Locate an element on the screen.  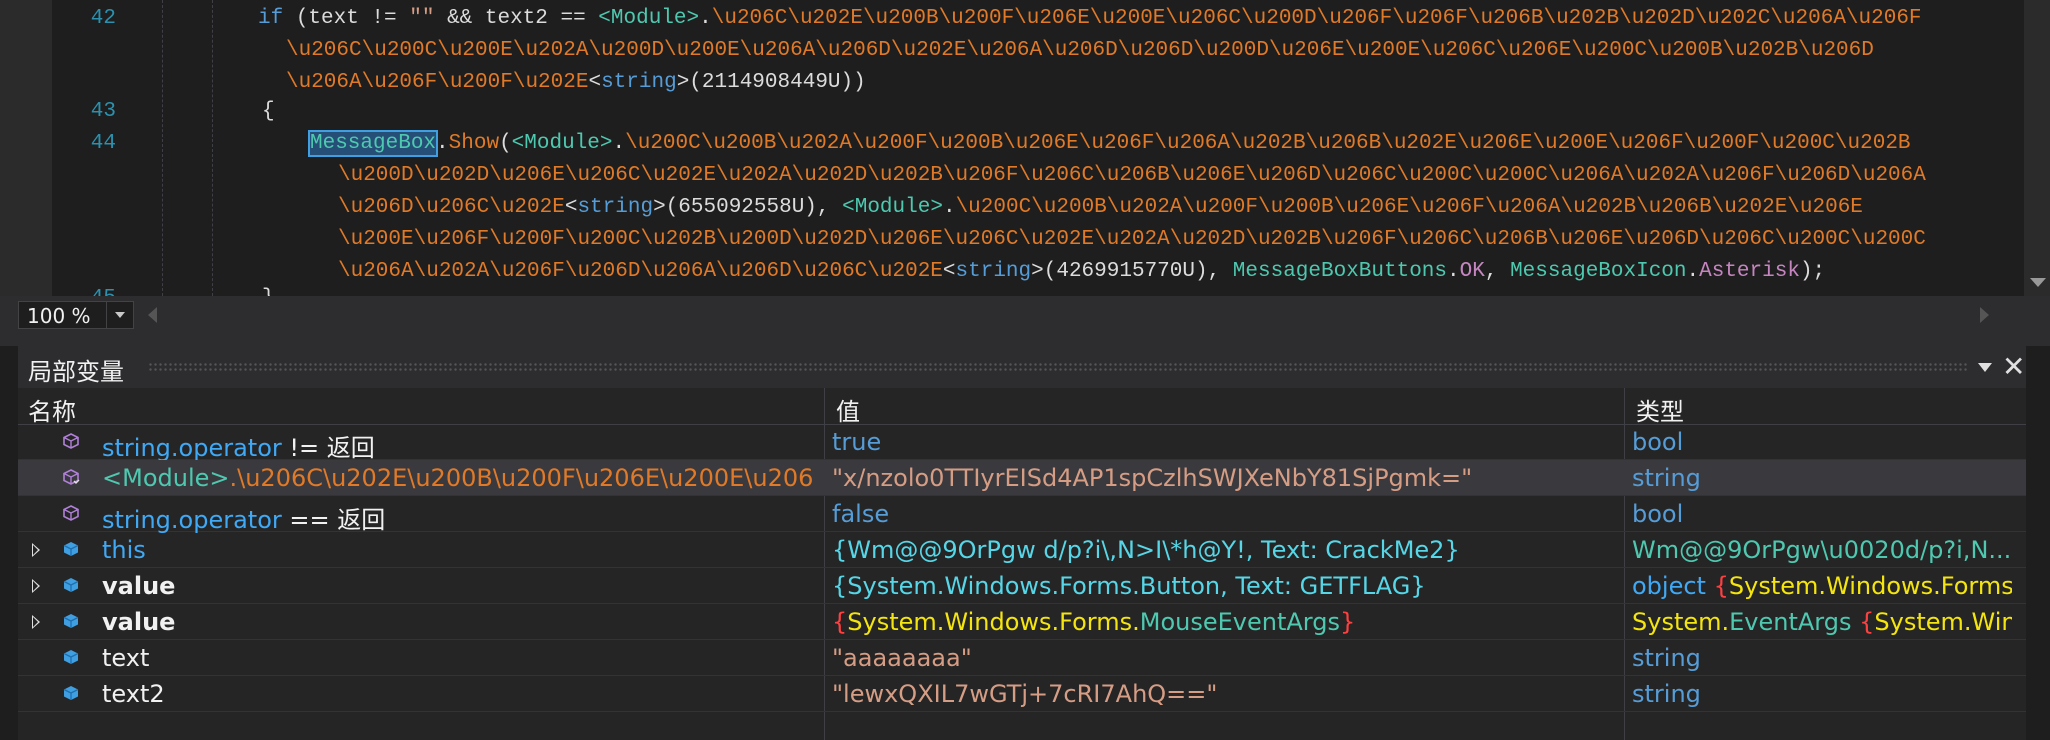
code-token: , is located at coordinates (1497, 271).